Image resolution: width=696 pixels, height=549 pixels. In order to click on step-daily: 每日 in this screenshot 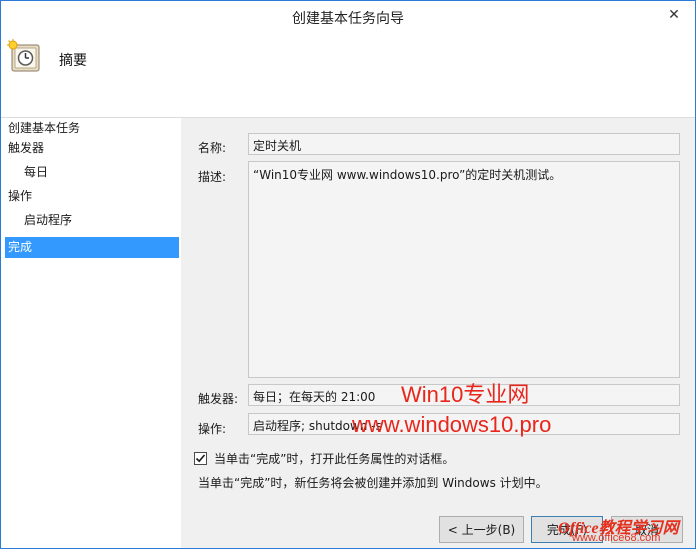, I will do `click(92, 172)`.